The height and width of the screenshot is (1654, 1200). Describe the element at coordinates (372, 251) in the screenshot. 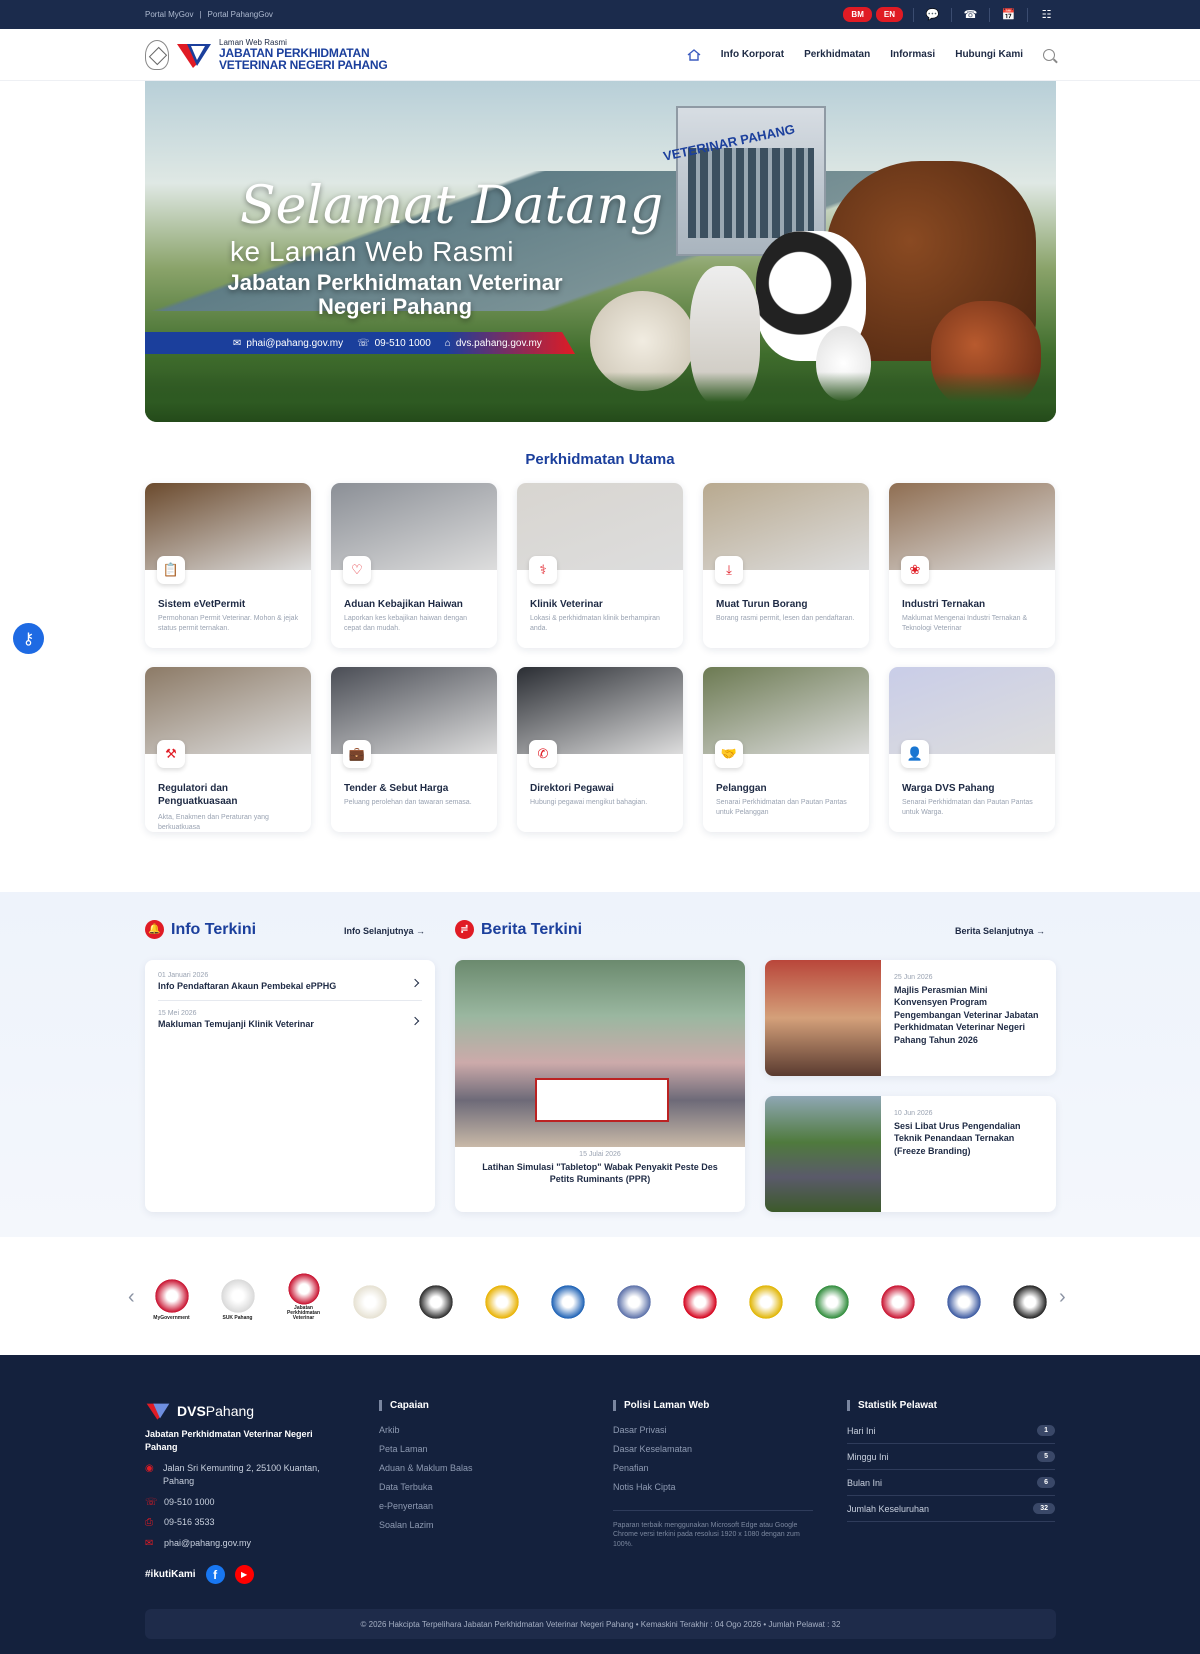

I see `hero-subtitle: ke Laman Web Rasmi` at that location.